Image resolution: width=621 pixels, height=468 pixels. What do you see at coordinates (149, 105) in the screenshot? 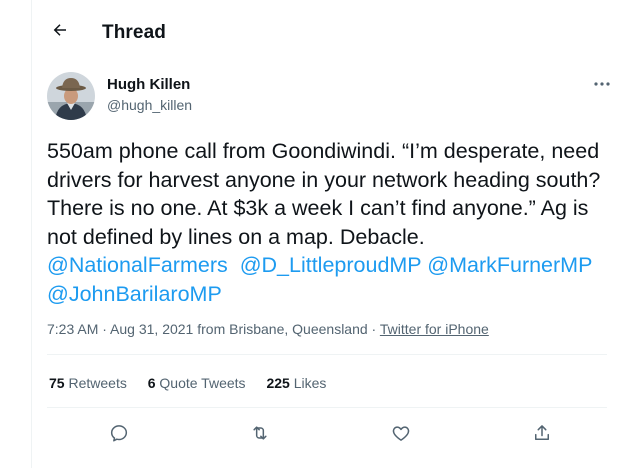
I see `author-handle: @hugh_killen` at bounding box center [149, 105].